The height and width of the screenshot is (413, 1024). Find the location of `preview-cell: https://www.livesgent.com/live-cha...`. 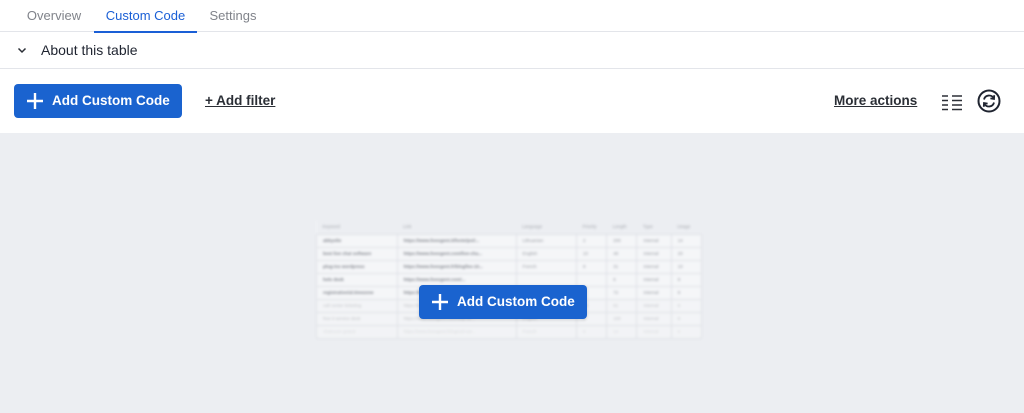

preview-cell: https://www.livesgent.com/live-cha... is located at coordinates (456, 253).